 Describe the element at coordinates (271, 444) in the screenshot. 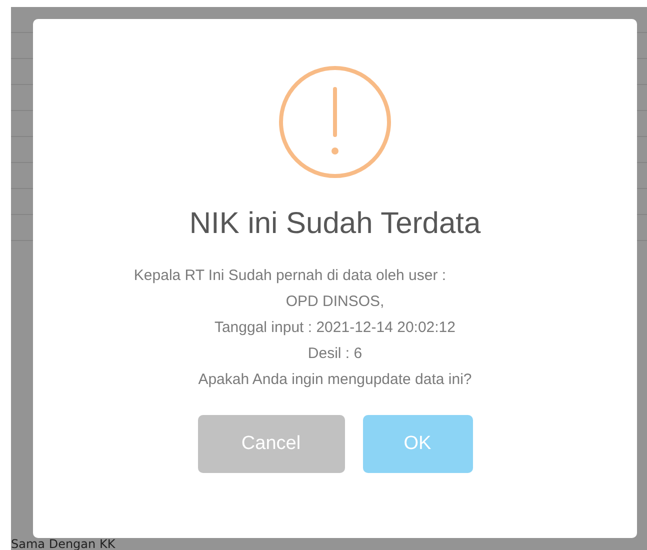

I see `cancel-button: Cancel` at that location.